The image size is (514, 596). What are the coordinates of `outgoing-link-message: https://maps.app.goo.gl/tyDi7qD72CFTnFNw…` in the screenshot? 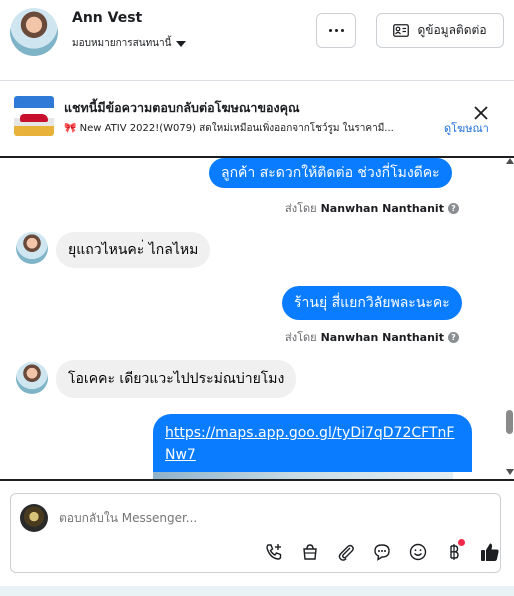 It's located at (312, 443).